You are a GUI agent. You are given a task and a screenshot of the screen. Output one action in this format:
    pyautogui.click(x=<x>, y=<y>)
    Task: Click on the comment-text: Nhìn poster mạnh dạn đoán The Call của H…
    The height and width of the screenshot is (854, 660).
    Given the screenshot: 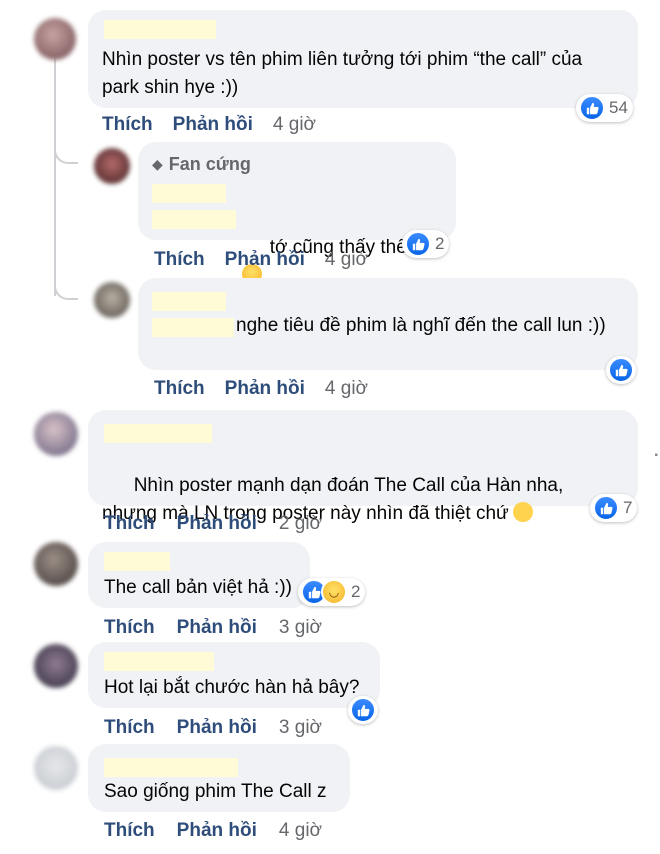 What is the action you would take?
    pyautogui.click(x=335, y=499)
    